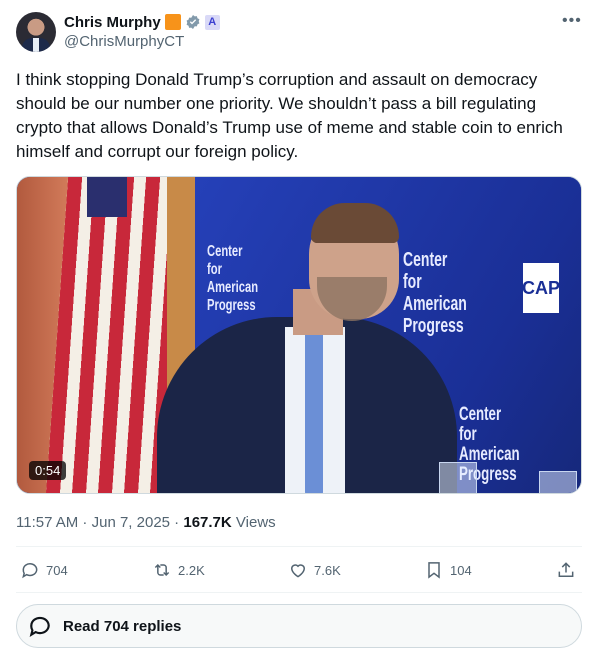 The width and height of the screenshot is (598, 658). What do you see at coordinates (122, 626) in the screenshot?
I see `read-replies-label: Read 704 replies` at bounding box center [122, 626].